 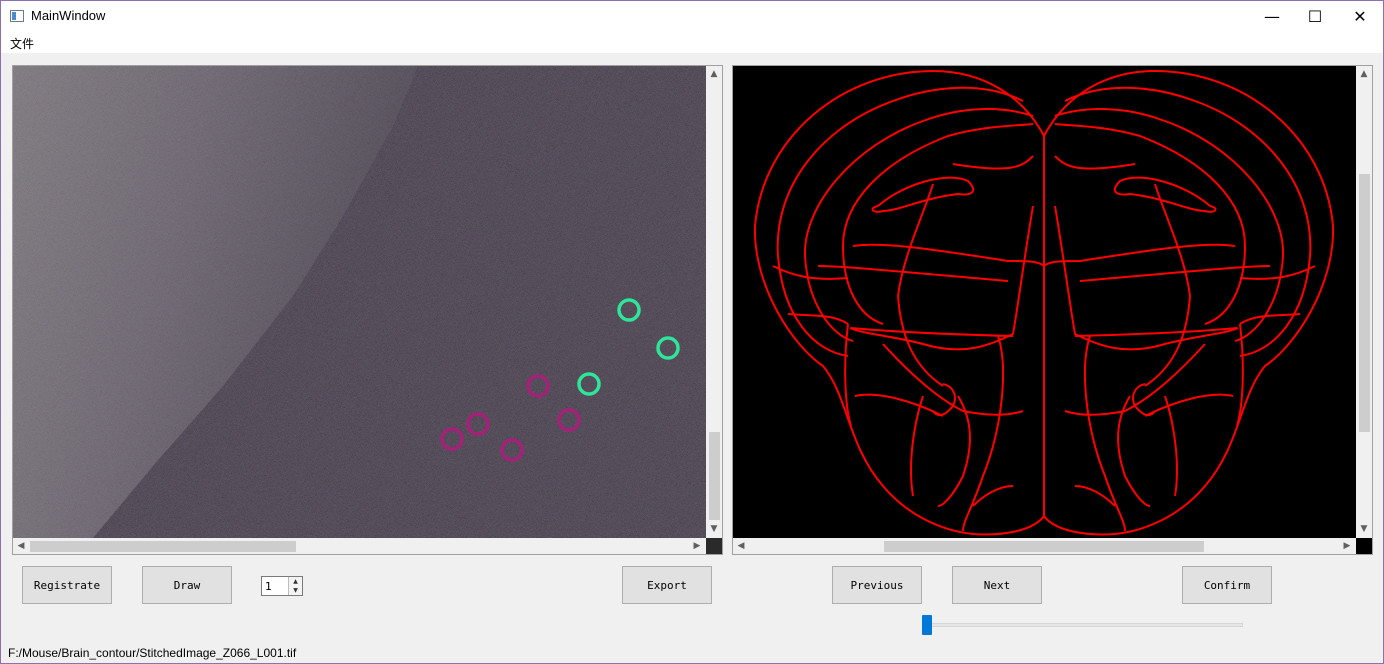 What do you see at coordinates (68, 15) in the screenshot?
I see `window-title: MainWindow` at bounding box center [68, 15].